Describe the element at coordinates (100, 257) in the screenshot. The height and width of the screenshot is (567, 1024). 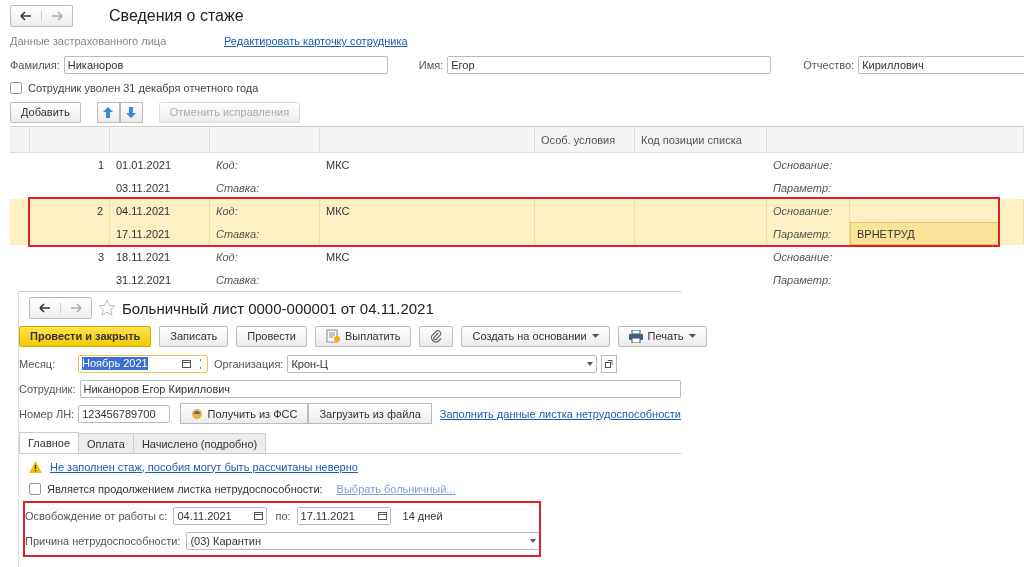
I see `table-cell-text: 3` at that location.